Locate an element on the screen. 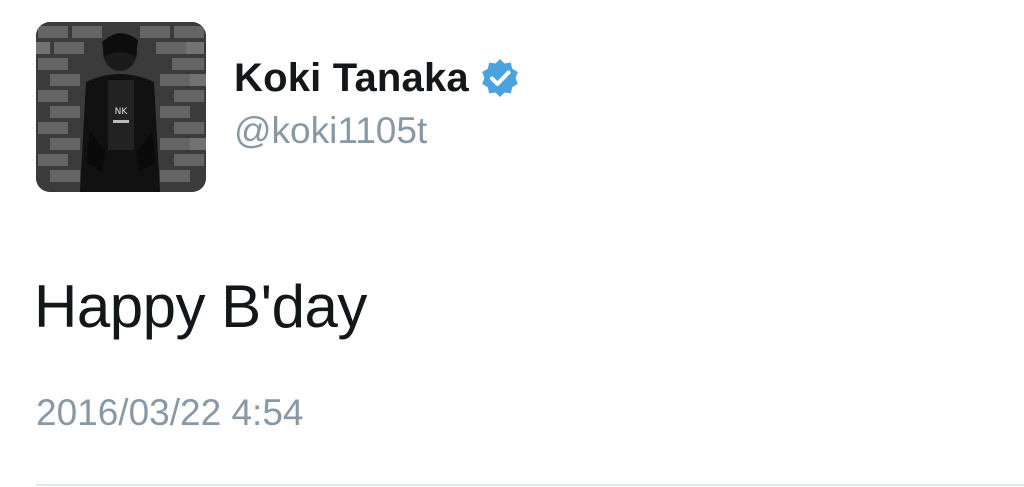  svg-text: NK is located at coordinates (122, 112).